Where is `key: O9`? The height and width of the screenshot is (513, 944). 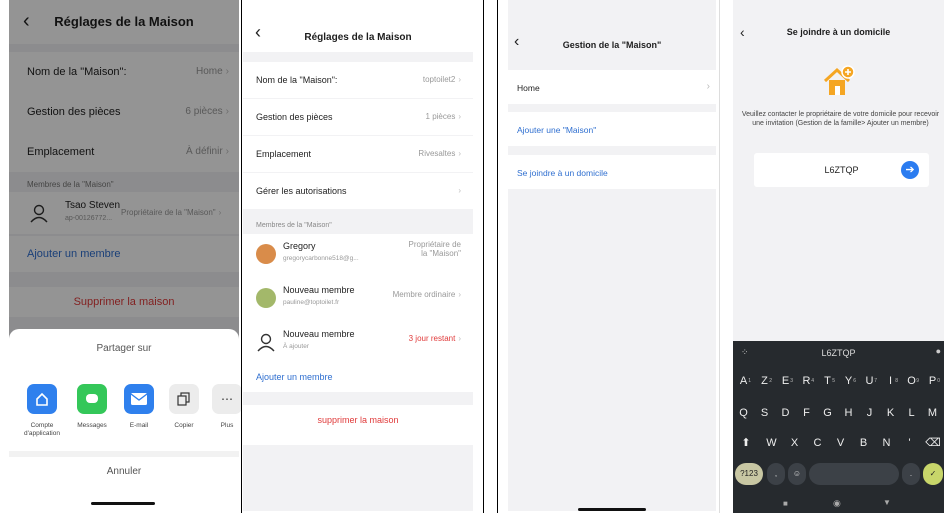
key: O9 is located at coordinates (911, 381).